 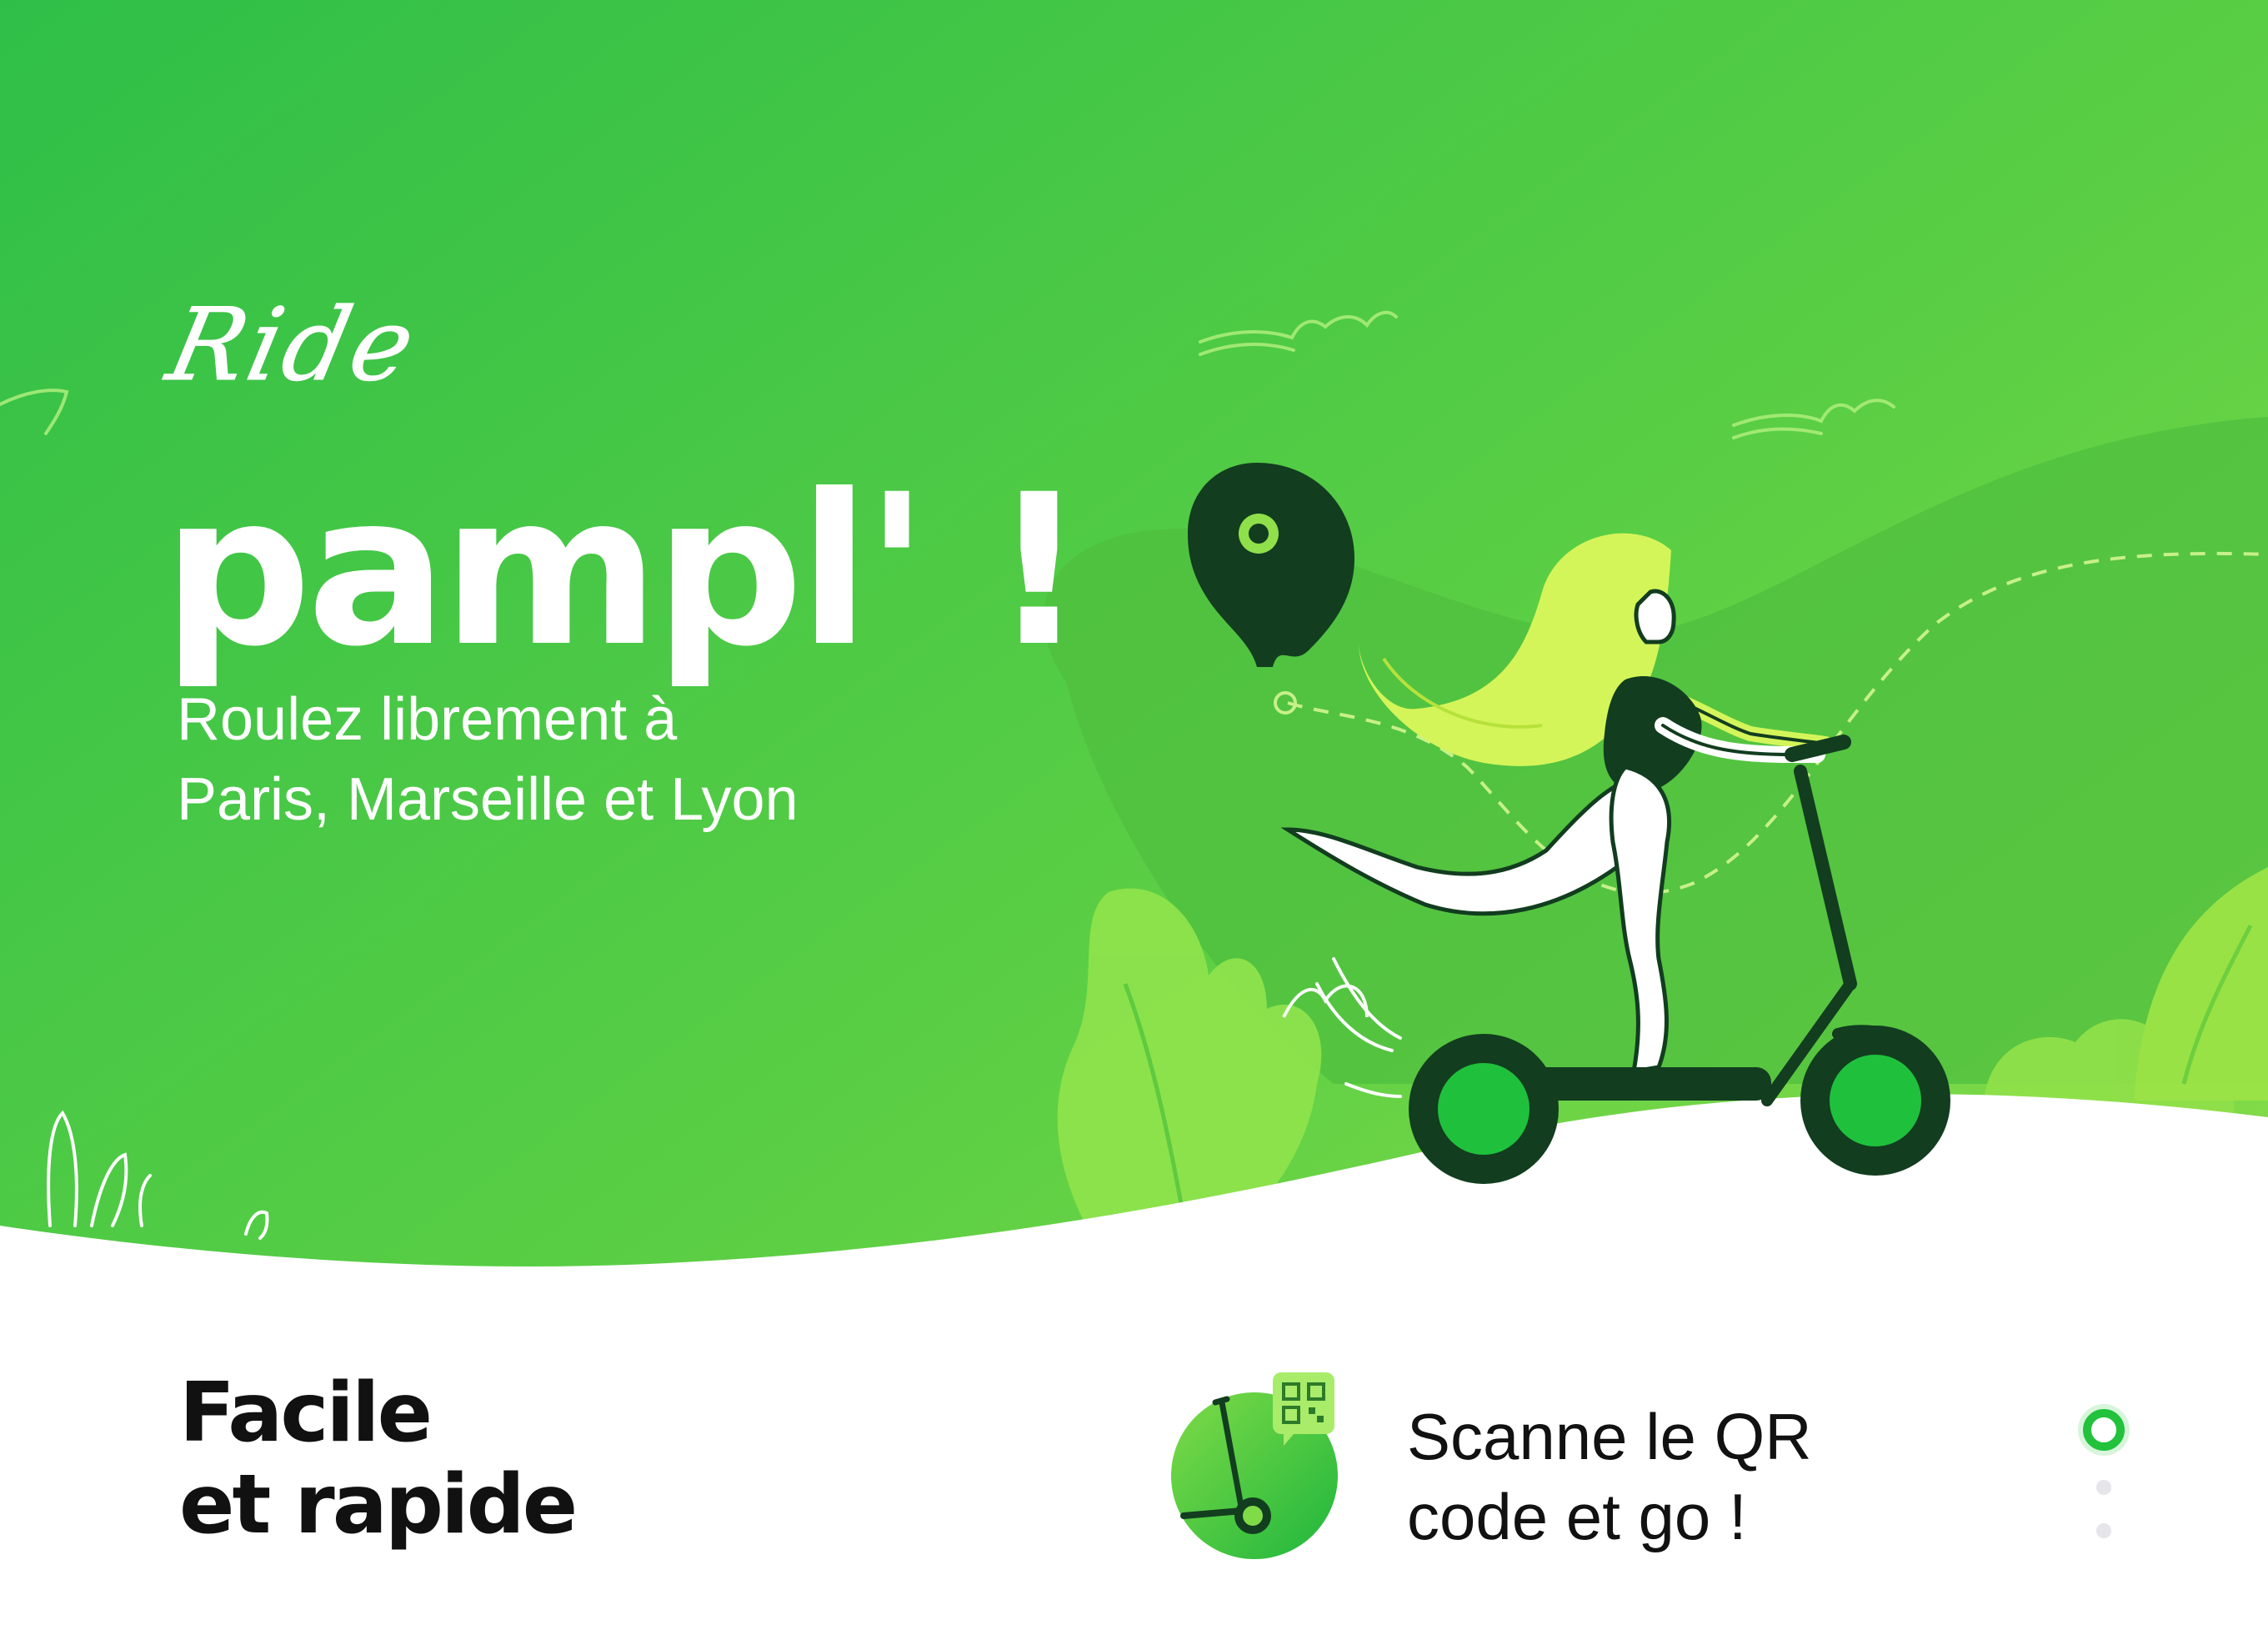 I want to click on tagline-line-1: Roulez librement à, so click(x=428, y=720).